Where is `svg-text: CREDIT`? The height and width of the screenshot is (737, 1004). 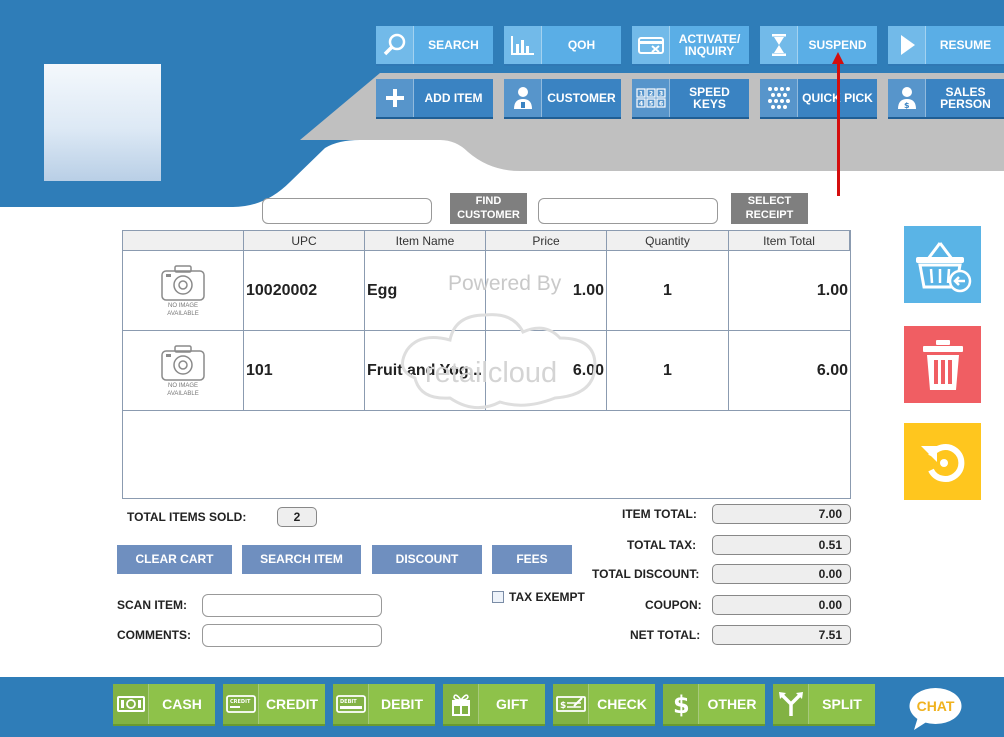
svg-text: CREDIT is located at coordinates (240, 702).